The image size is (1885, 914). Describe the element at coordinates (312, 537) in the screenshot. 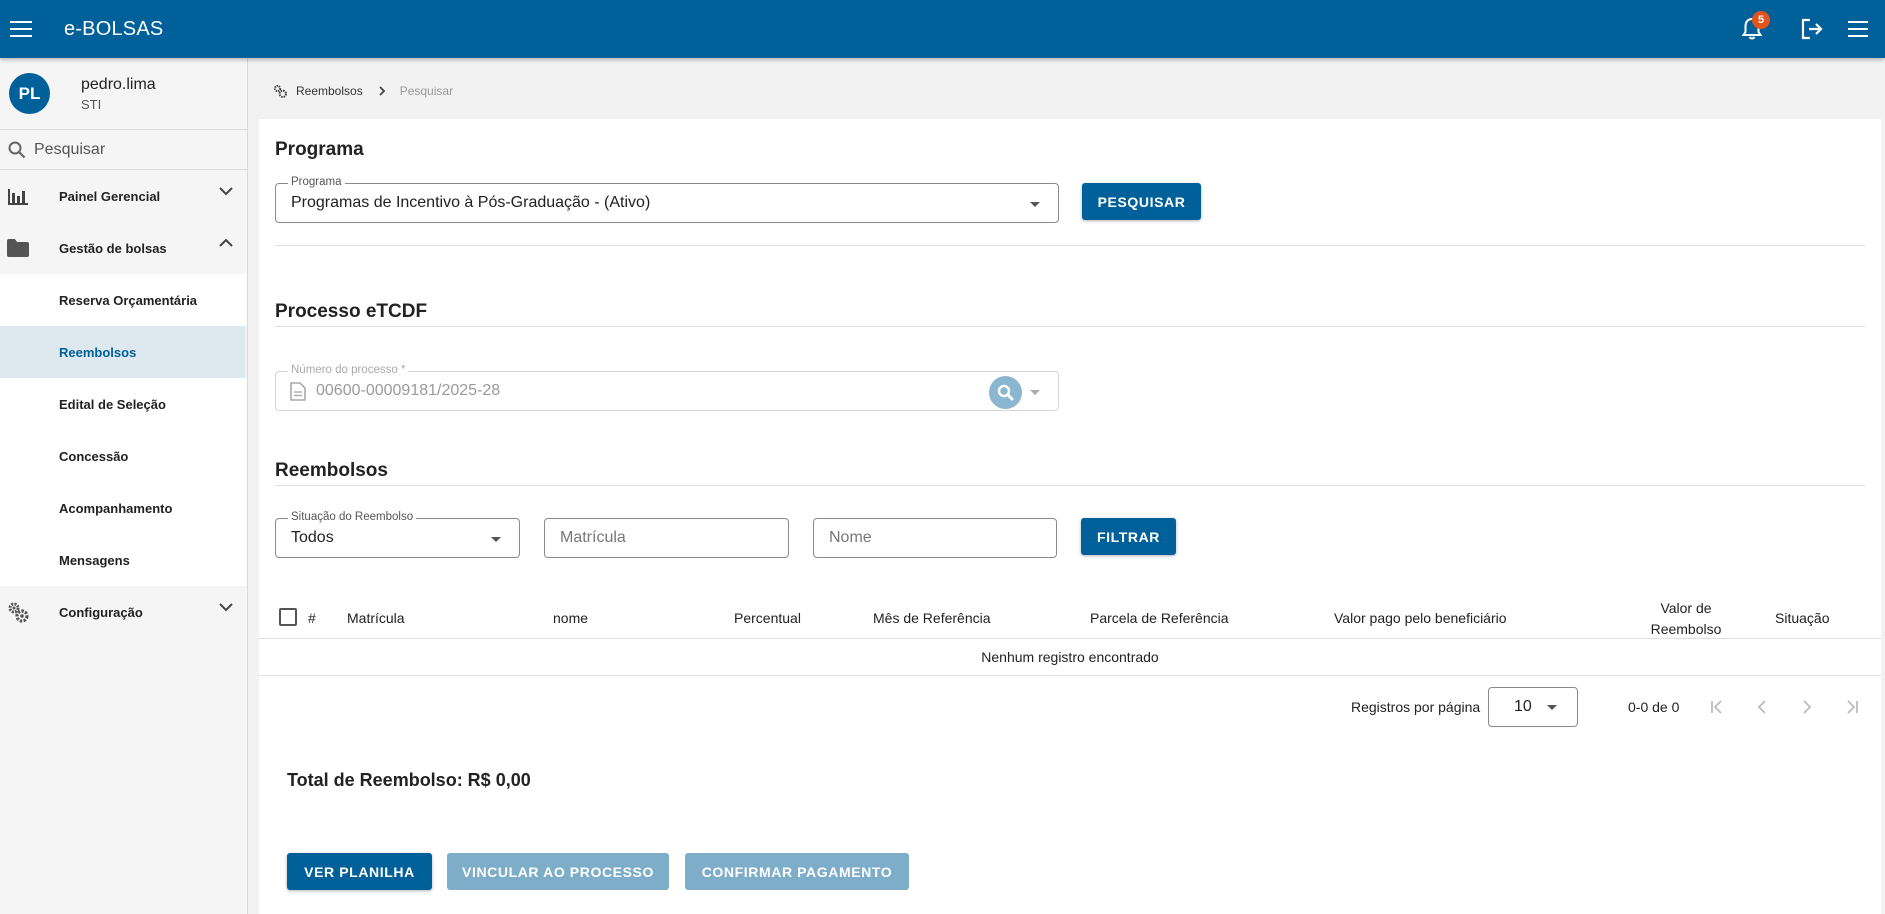

I see `field-value: Todos` at that location.